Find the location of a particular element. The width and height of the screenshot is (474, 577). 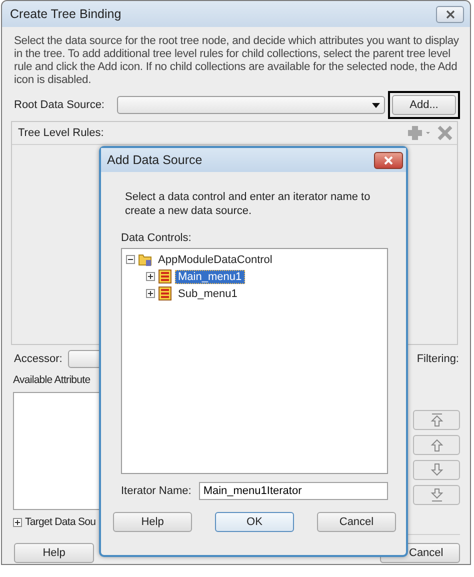

root-data-source-dropdown is located at coordinates (250, 105).